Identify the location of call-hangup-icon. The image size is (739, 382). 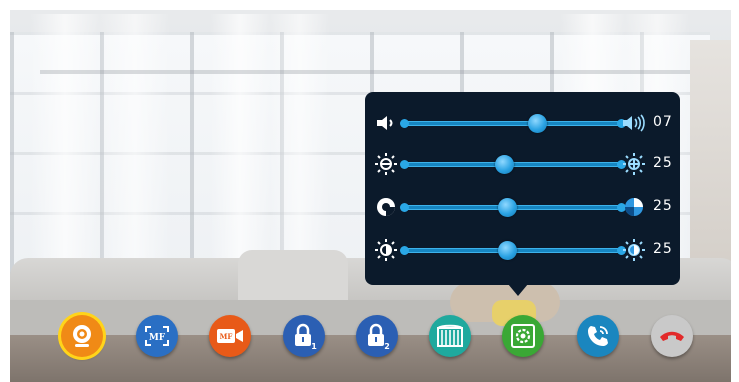
(672, 336).